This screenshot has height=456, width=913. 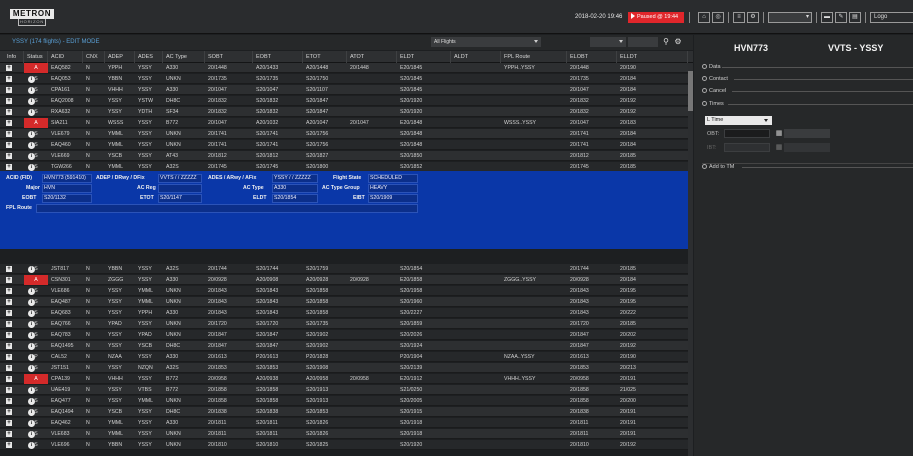 I want to click on search-input, so click(x=643, y=42).